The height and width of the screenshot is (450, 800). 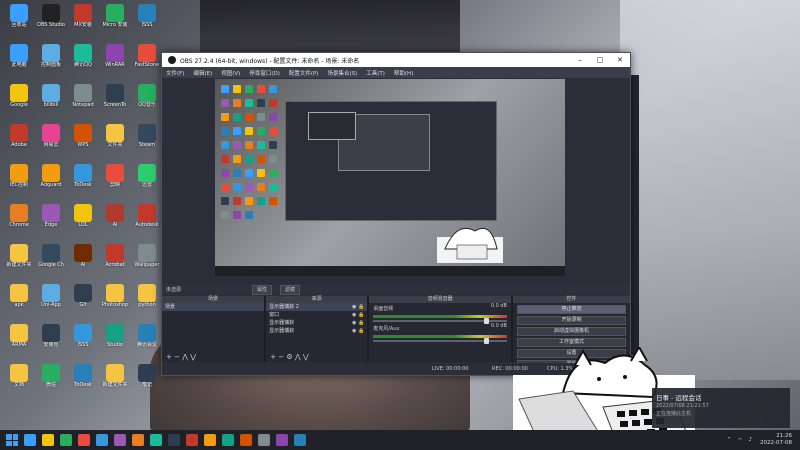 What do you see at coordinates (51, 96) in the screenshot?
I see `desktop-icon: bilibili` at bounding box center [51, 96].